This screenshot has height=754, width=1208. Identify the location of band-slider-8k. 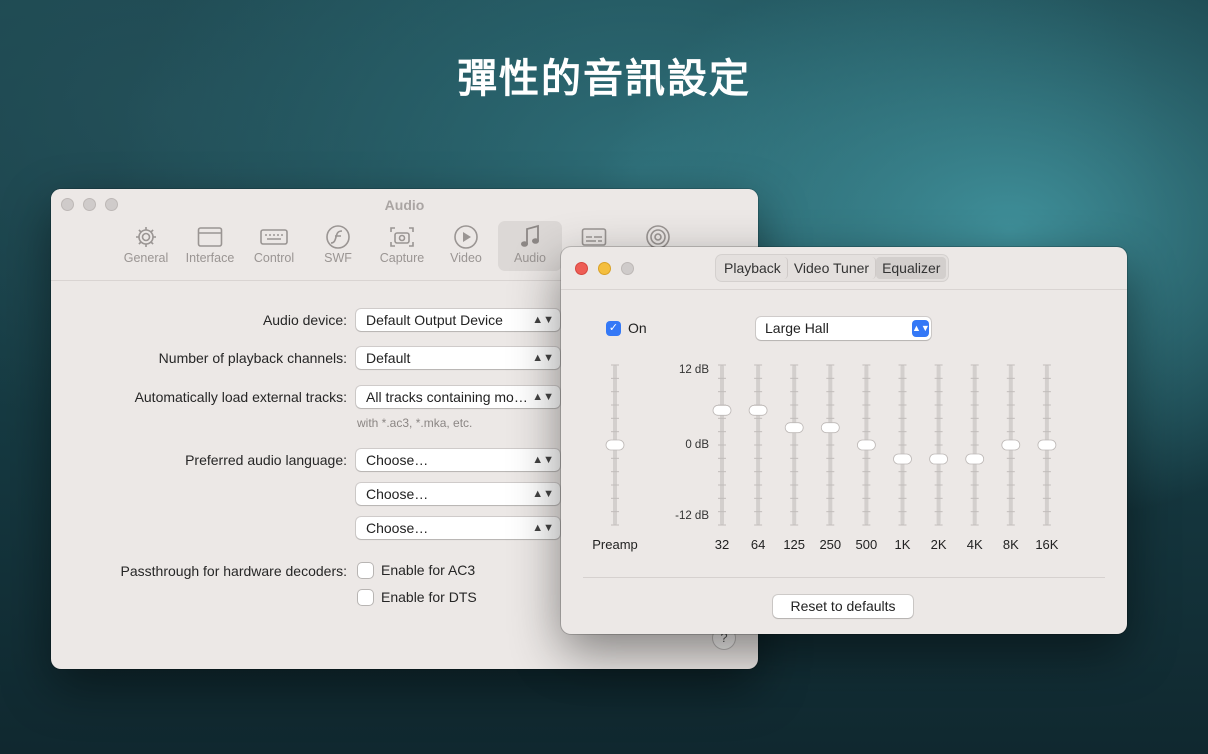
(1011, 445).